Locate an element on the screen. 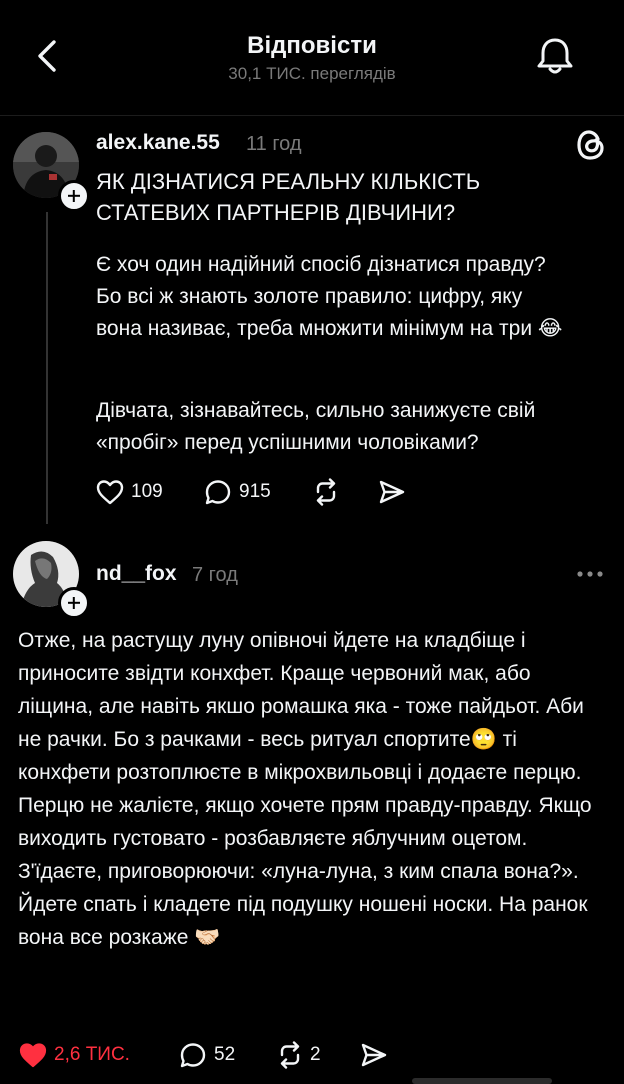 This screenshot has height=1084, width=624. post-username: alex.kane.55 is located at coordinates (158, 143).